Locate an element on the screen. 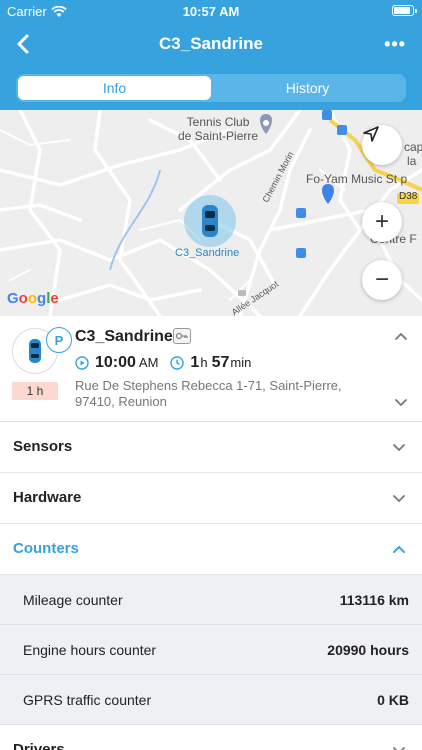 The height and width of the screenshot is (750, 422). tab-history: History is located at coordinates (307, 88).